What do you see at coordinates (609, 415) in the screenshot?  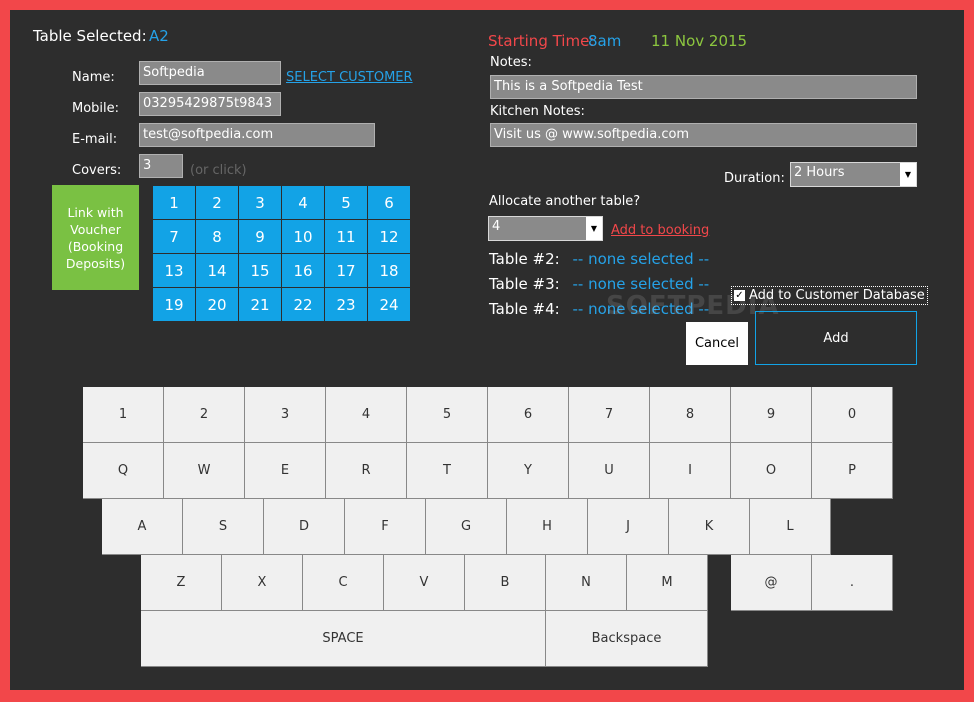 I see `key-6: 7` at bounding box center [609, 415].